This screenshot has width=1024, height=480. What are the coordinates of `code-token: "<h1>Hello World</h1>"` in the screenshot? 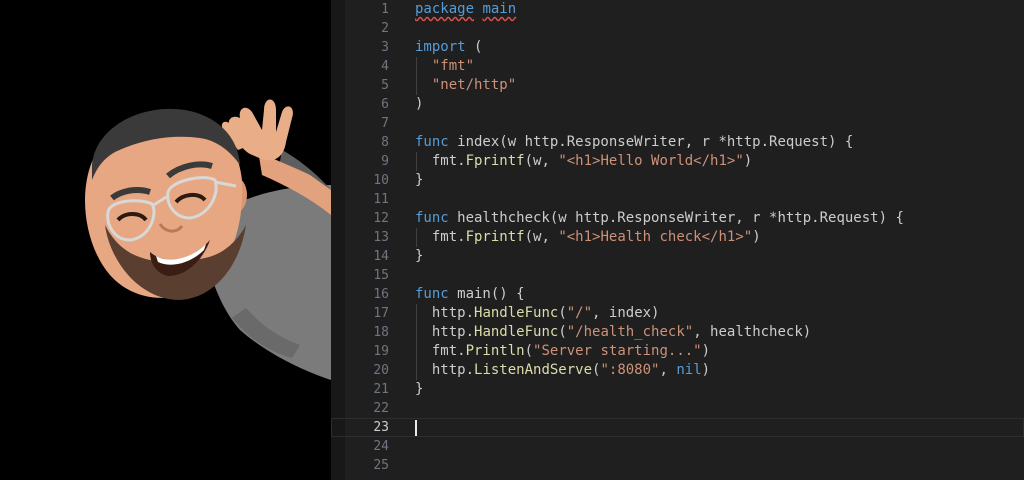 It's located at (651, 161).